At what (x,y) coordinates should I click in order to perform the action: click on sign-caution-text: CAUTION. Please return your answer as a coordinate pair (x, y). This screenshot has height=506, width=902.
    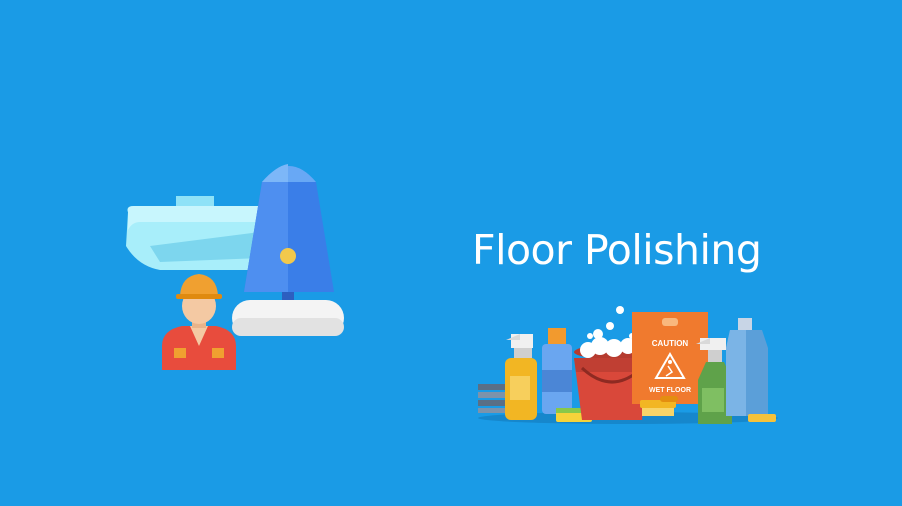
    Looking at the image, I should click on (670, 343).